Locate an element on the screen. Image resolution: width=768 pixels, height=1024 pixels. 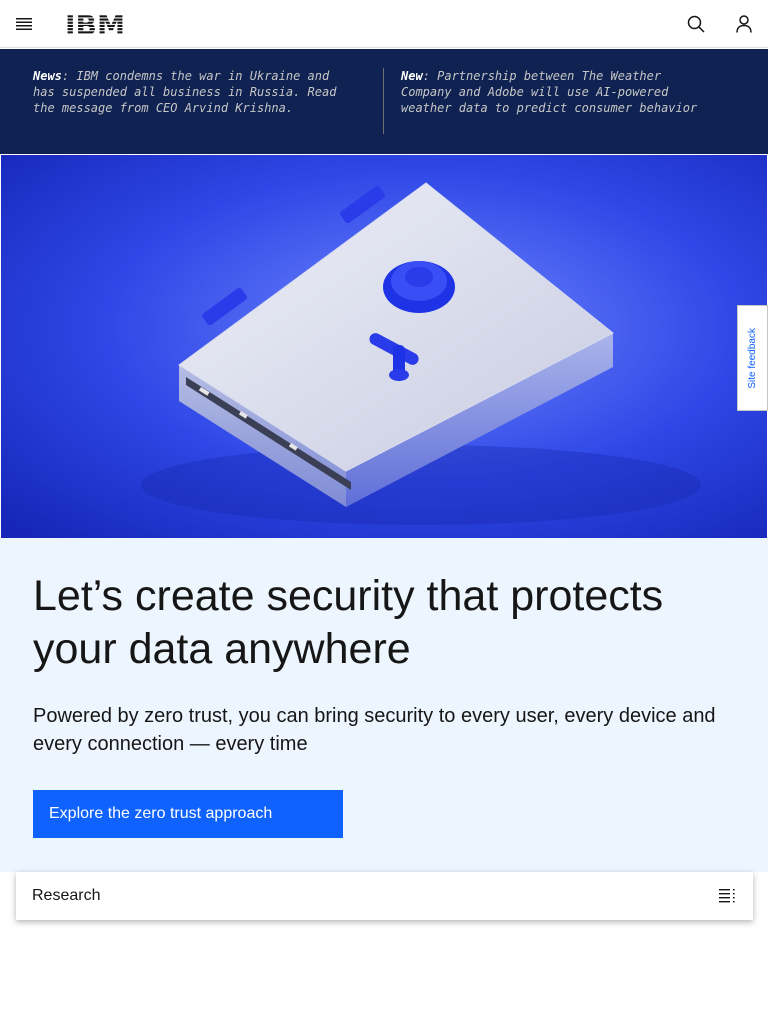
search-icon is located at coordinates (696, 24).